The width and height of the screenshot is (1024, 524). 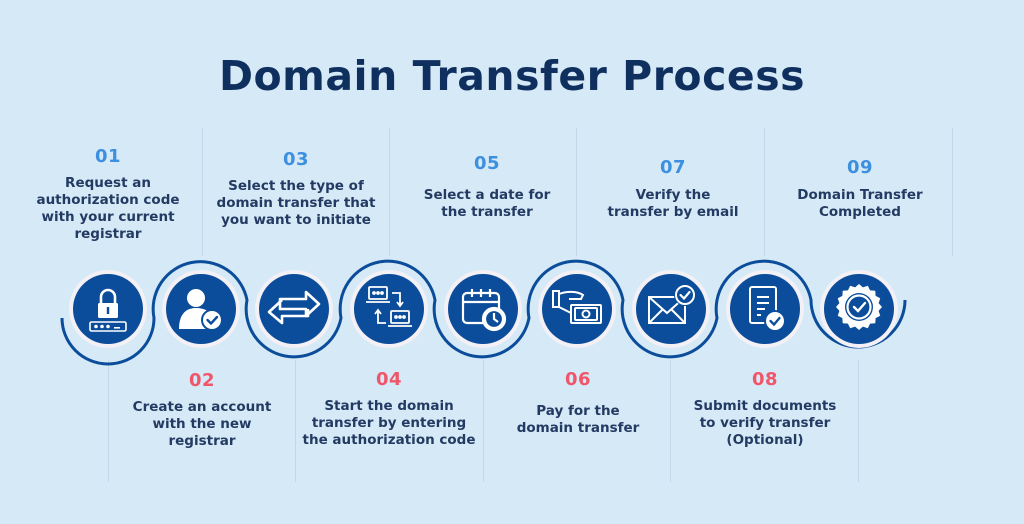 What do you see at coordinates (859, 307) in the screenshot?
I see `badge-check-icon` at bounding box center [859, 307].